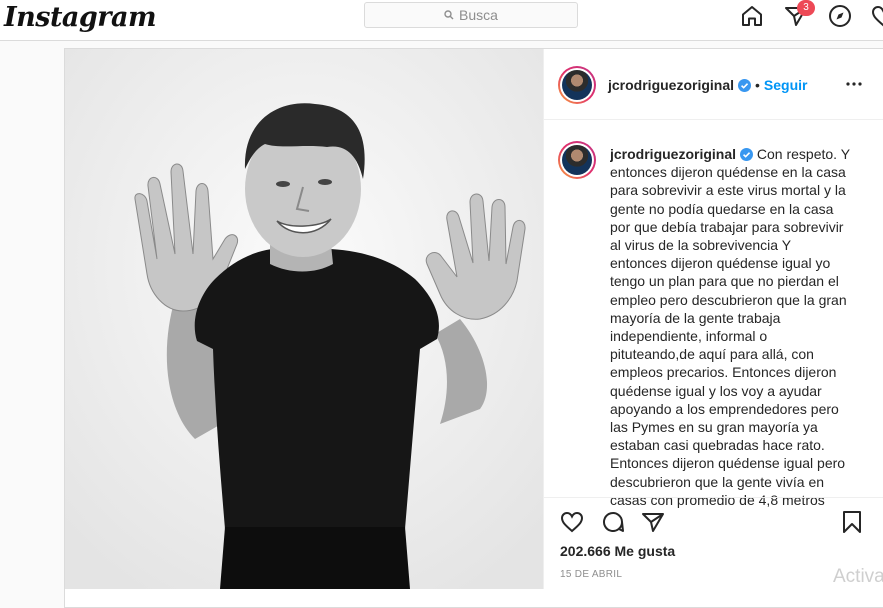  I want to click on share-icon, so click(653, 522).